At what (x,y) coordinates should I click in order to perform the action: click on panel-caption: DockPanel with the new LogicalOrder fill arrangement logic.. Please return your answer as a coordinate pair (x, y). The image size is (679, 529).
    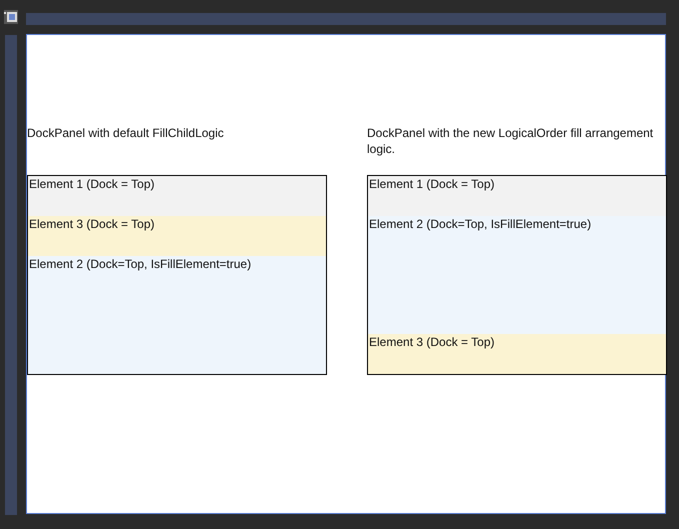
    Looking at the image, I should click on (510, 141).